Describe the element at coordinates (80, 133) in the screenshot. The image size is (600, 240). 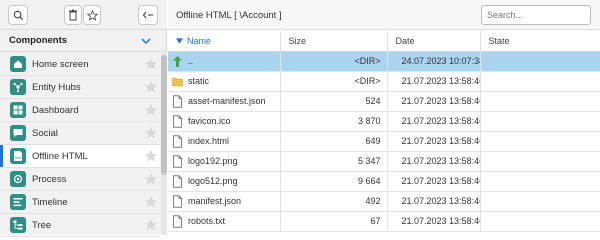
I see `sidebar-item-social: Social` at that location.